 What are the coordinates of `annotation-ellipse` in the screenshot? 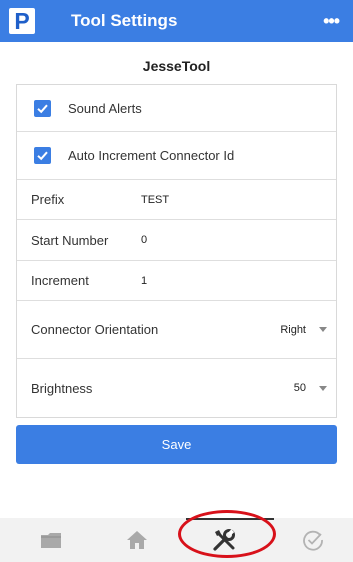 It's located at (227, 534).